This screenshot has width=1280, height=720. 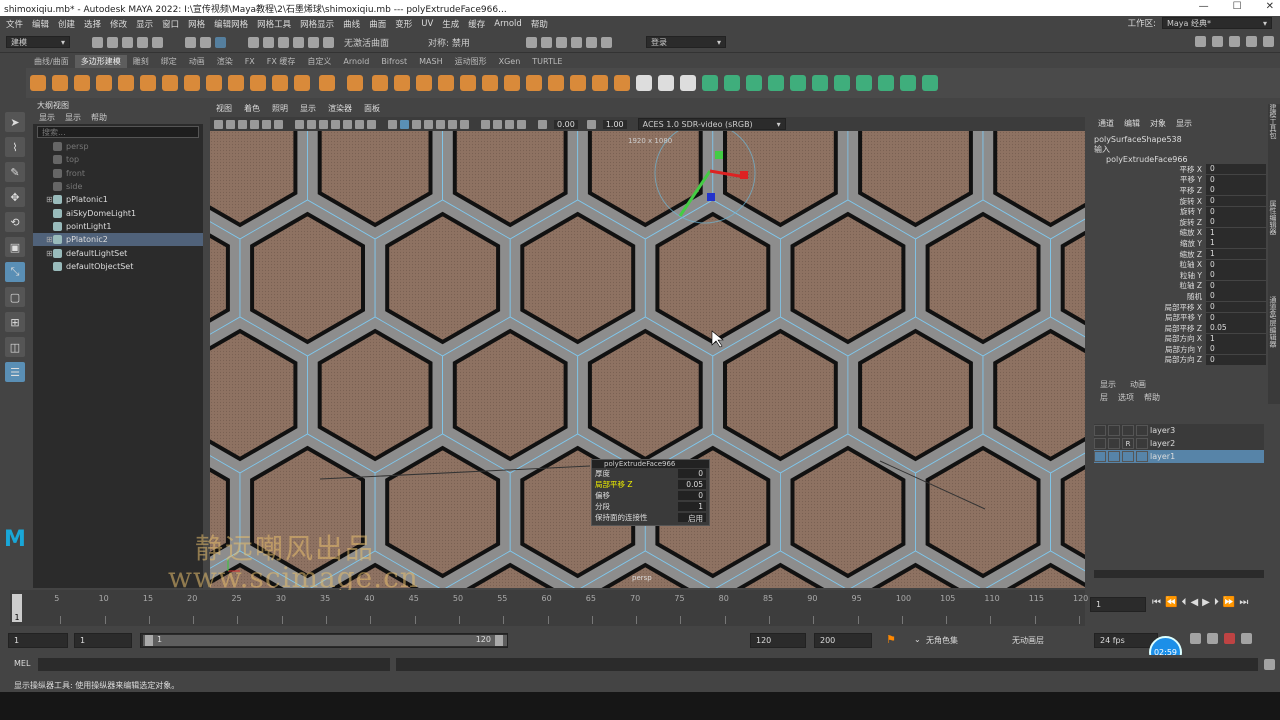 What do you see at coordinates (371, 124) in the screenshot?
I see `safe-title-icon` at bounding box center [371, 124].